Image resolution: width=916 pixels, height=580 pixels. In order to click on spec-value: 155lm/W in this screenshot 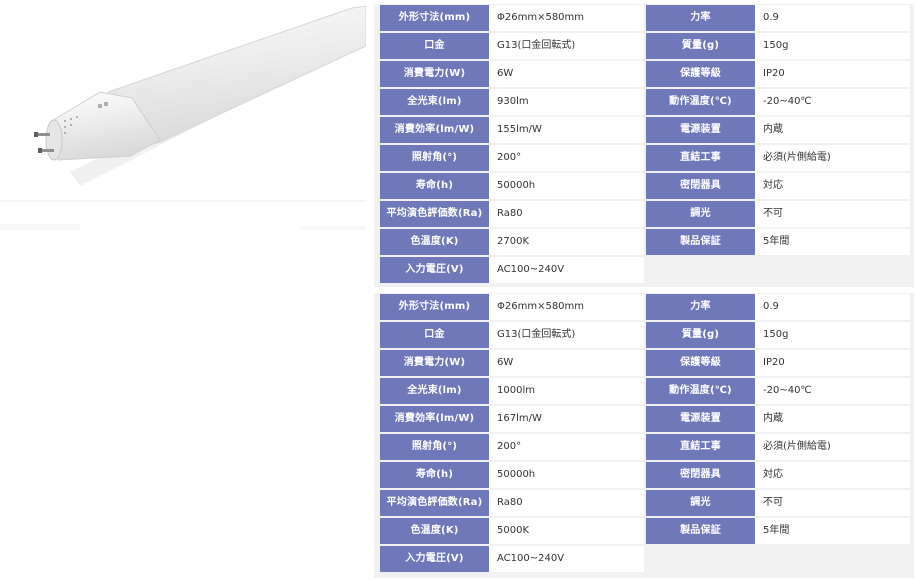, I will do `click(566, 130)`.